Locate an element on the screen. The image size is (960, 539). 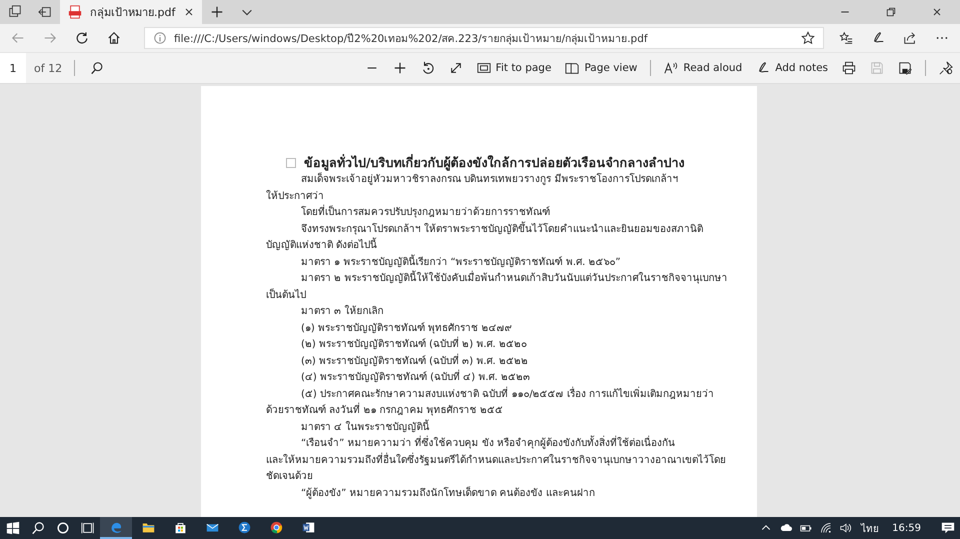
document-heading: ข้อมูลทั่วไป/บริบทเกี่ยวกับผู้ต้องขังใกล้การปล่อยตัวเรือนจำกลางลำปาง is located at coordinates (494, 162).